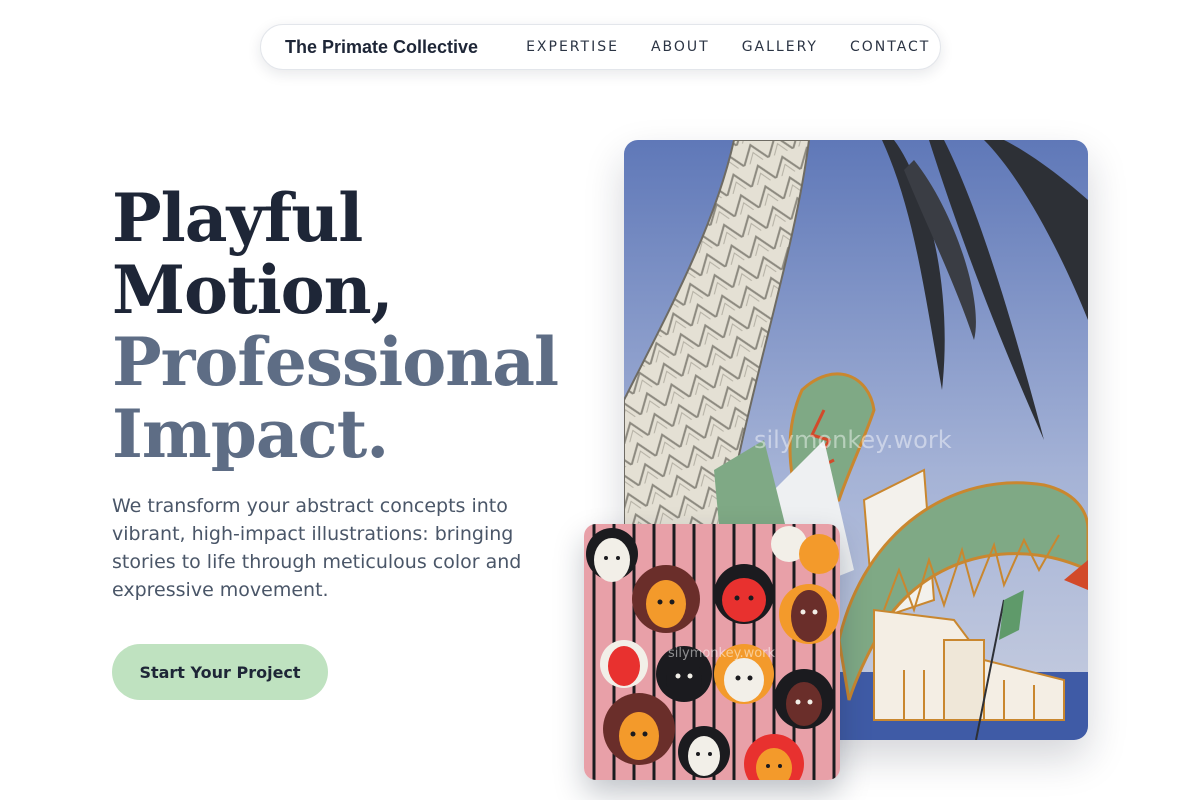 The width and height of the screenshot is (1200, 800). Describe the element at coordinates (381, 47) in the screenshot. I see `brand-logo-text: The Primate Collective` at that location.